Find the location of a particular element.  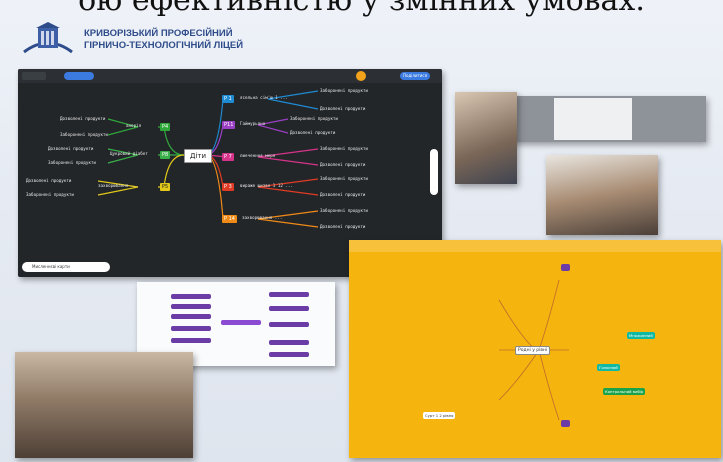

purple-center-node is located at coordinates (241, 322).